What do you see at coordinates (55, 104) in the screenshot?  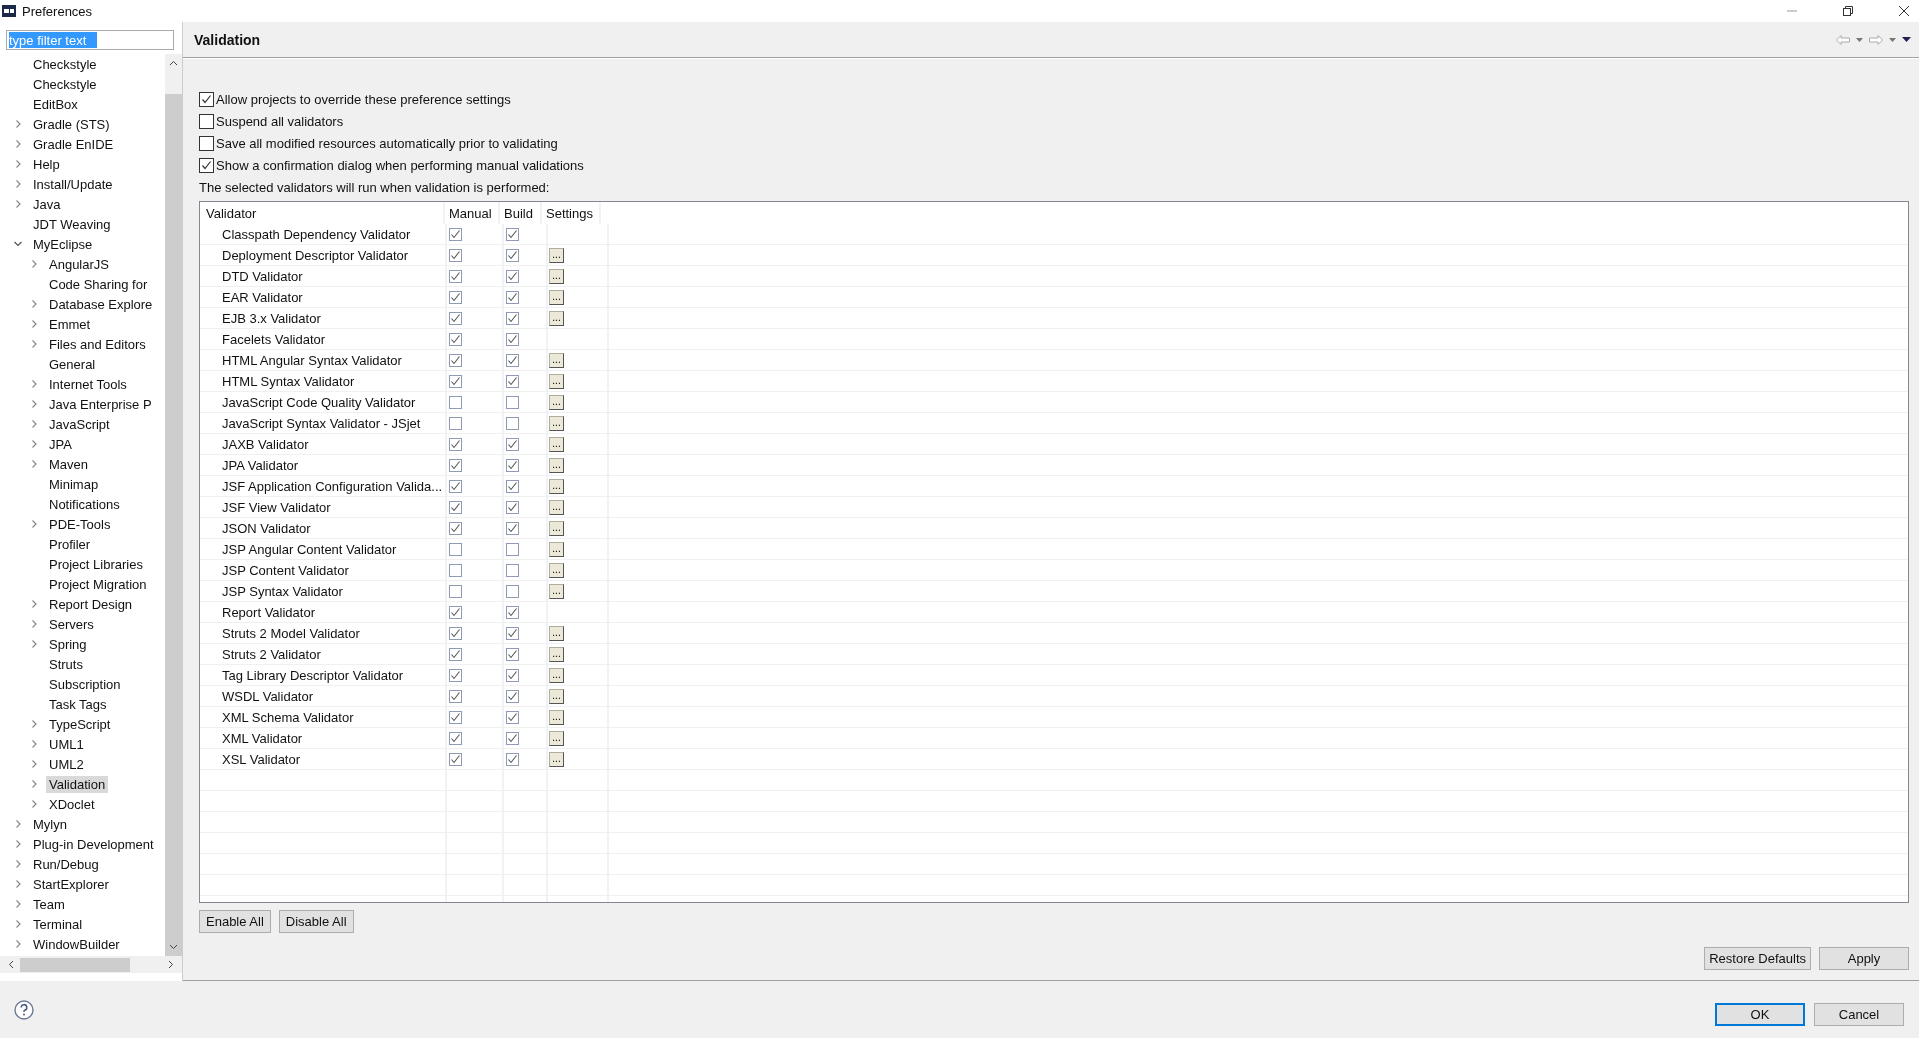 I see `tree-item: EditBox` at bounding box center [55, 104].